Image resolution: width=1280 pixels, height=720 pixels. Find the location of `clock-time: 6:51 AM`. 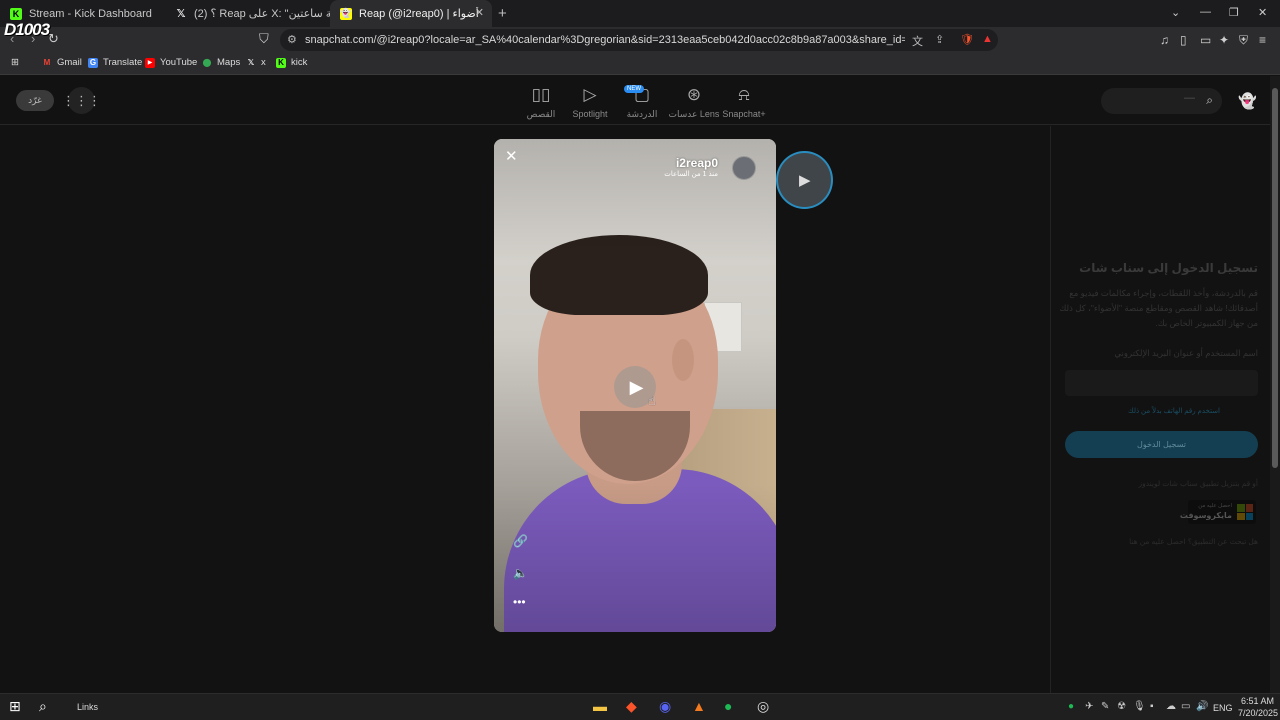

clock-time: 6:51 AM is located at coordinates (1257, 701).